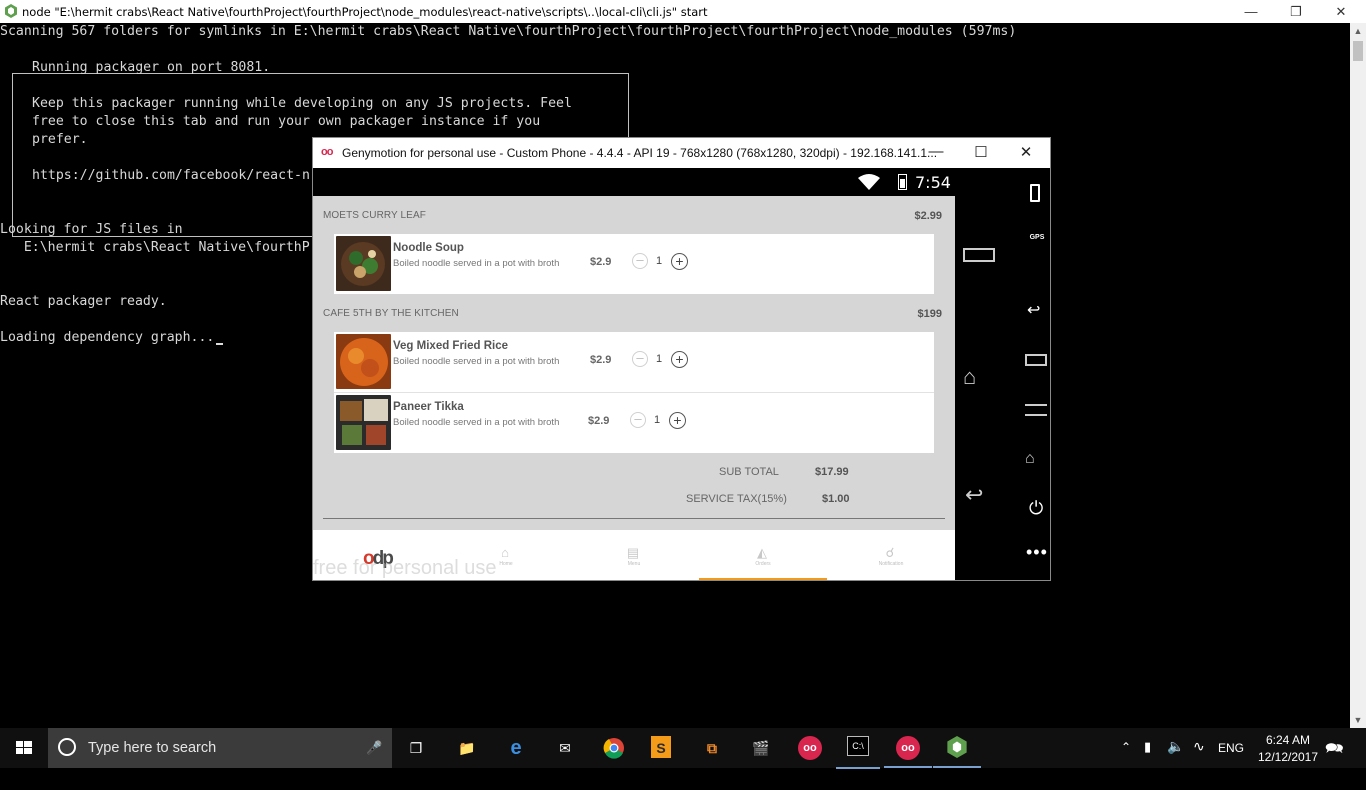 This screenshot has width=1366, height=790. I want to click on language-indicator: ENG, so click(1231, 761).